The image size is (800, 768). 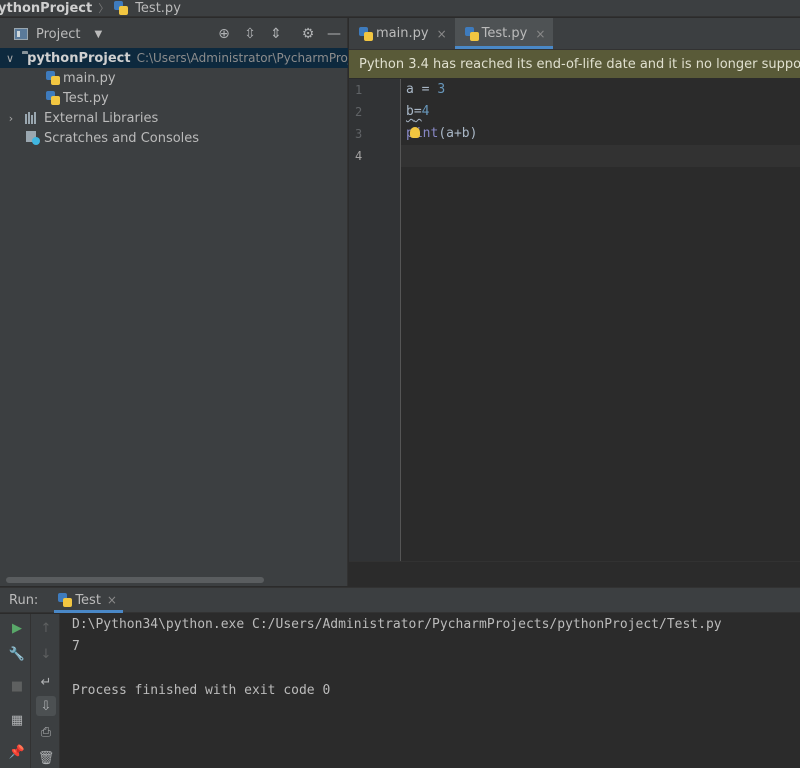 What do you see at coordinates (17, 654) in the screenshot?
I see `wrench-icon: 🔧` at bounding box center [17, 654].